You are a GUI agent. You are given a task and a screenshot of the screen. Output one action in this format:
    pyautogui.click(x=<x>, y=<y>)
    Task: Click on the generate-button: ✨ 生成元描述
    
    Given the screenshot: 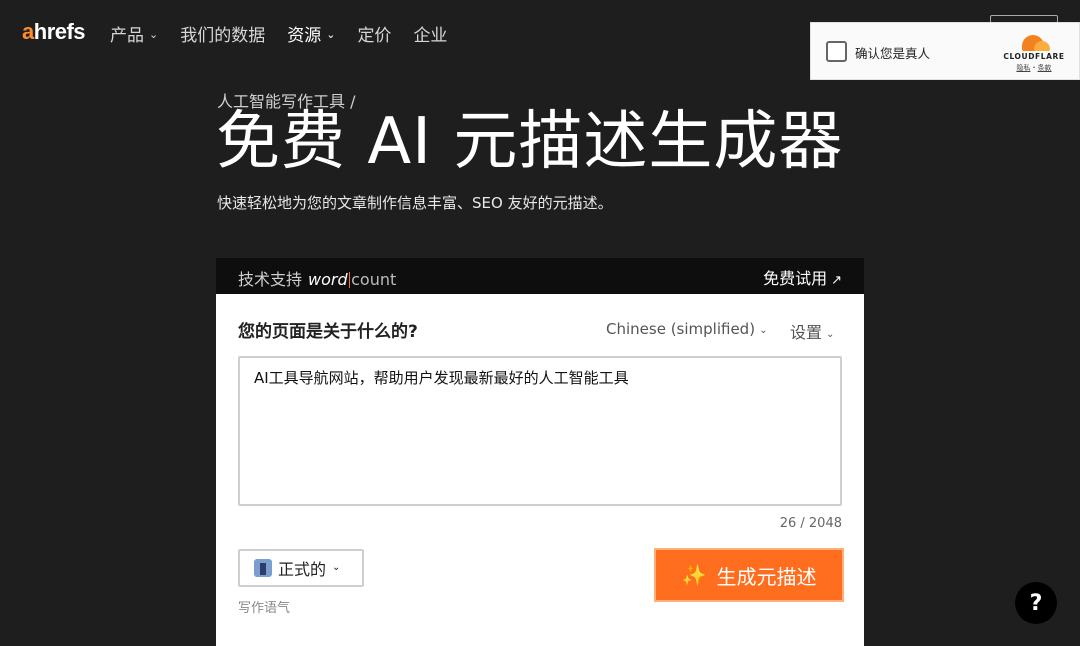 What is the action you would take?
    pyautogui.click(x=749, y=575)
    